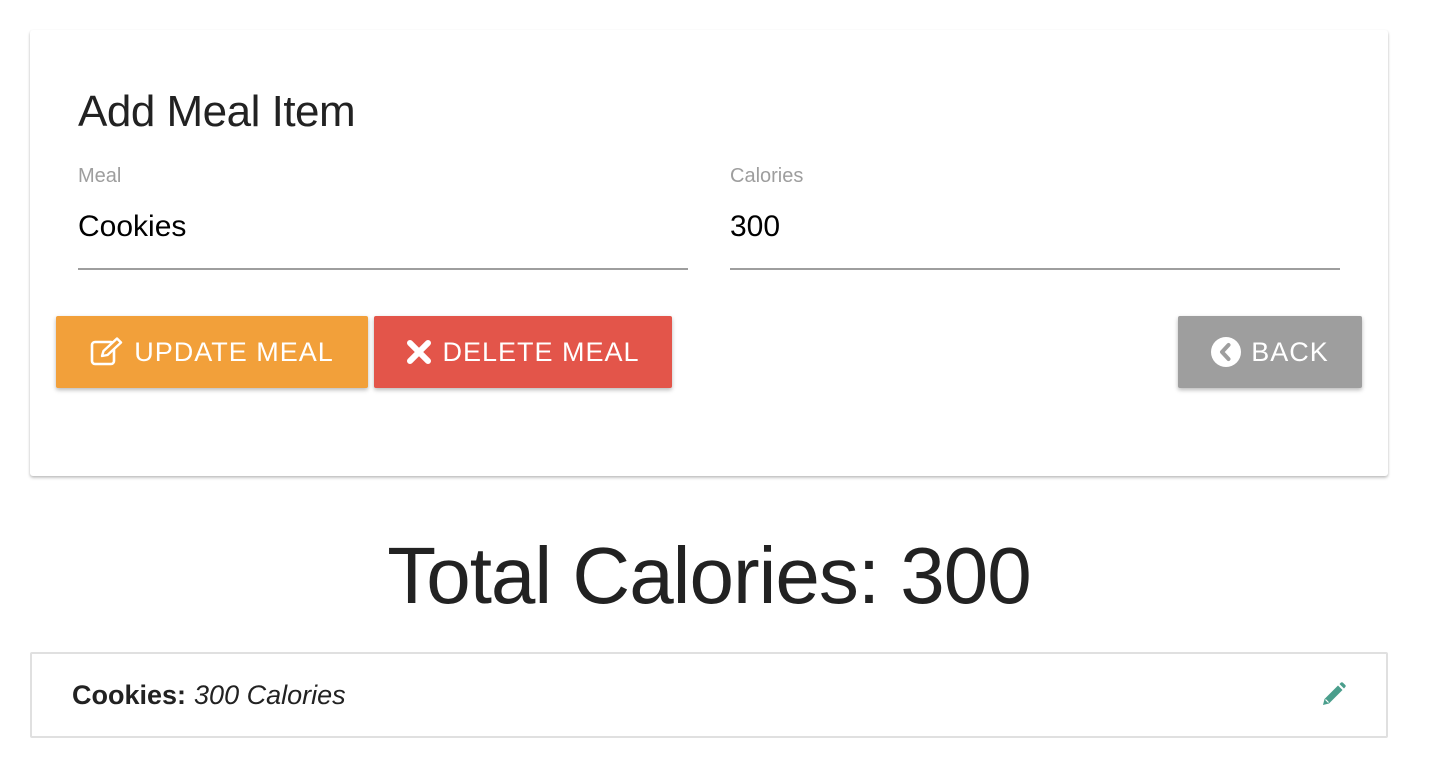  I want to click on calories-input, so click(1035, 236).